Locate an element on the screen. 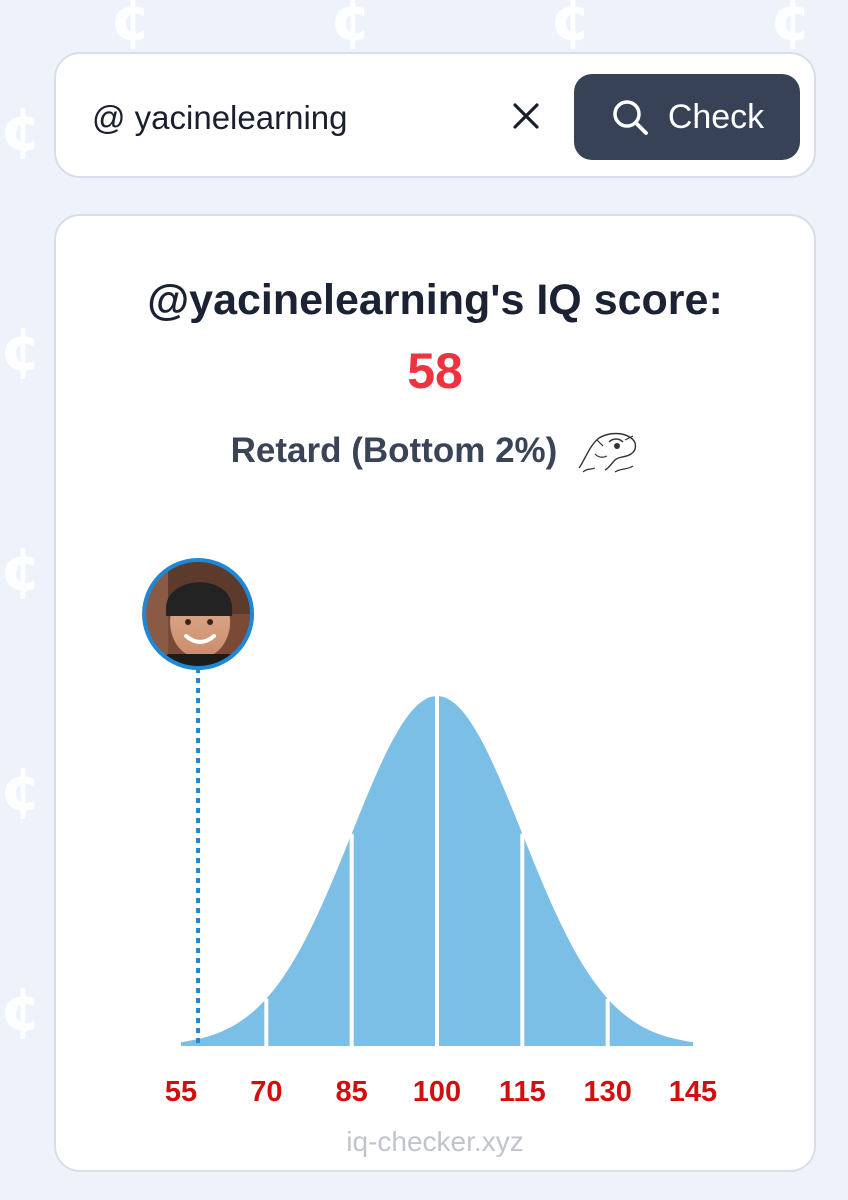  check-button: Check is located at coordinates (687, 117).